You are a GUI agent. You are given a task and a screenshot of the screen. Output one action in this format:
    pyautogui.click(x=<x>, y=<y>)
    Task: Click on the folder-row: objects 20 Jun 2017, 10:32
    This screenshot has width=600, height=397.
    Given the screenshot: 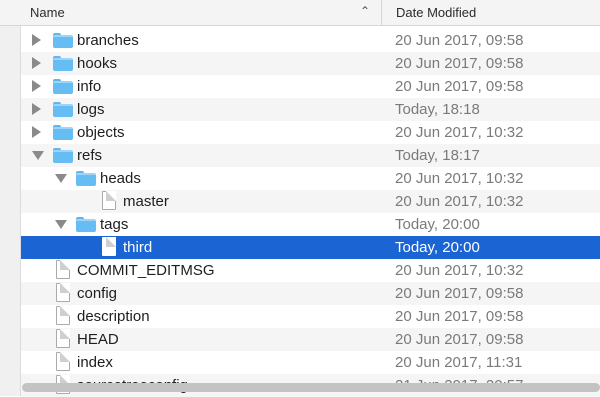 What is the action you would take?
    pyautogui.click(x=310, y=132)
    